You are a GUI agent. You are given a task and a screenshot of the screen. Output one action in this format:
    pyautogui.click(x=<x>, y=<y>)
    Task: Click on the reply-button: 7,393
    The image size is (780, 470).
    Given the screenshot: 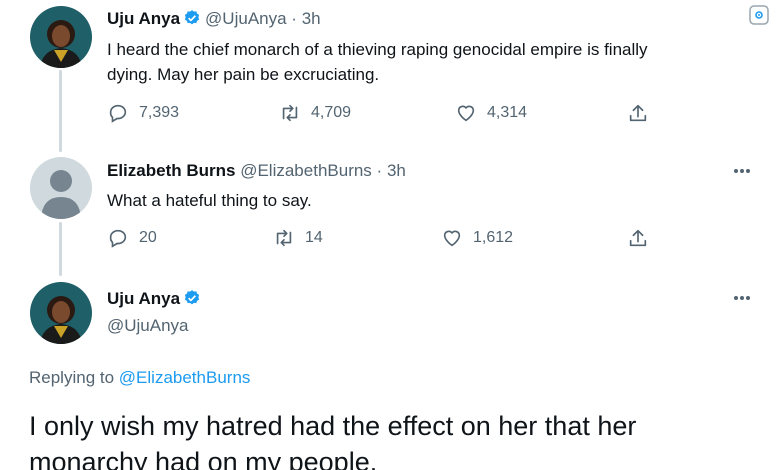 What is the action you would take?
    pyautogui.click(x=143, y=113)
    